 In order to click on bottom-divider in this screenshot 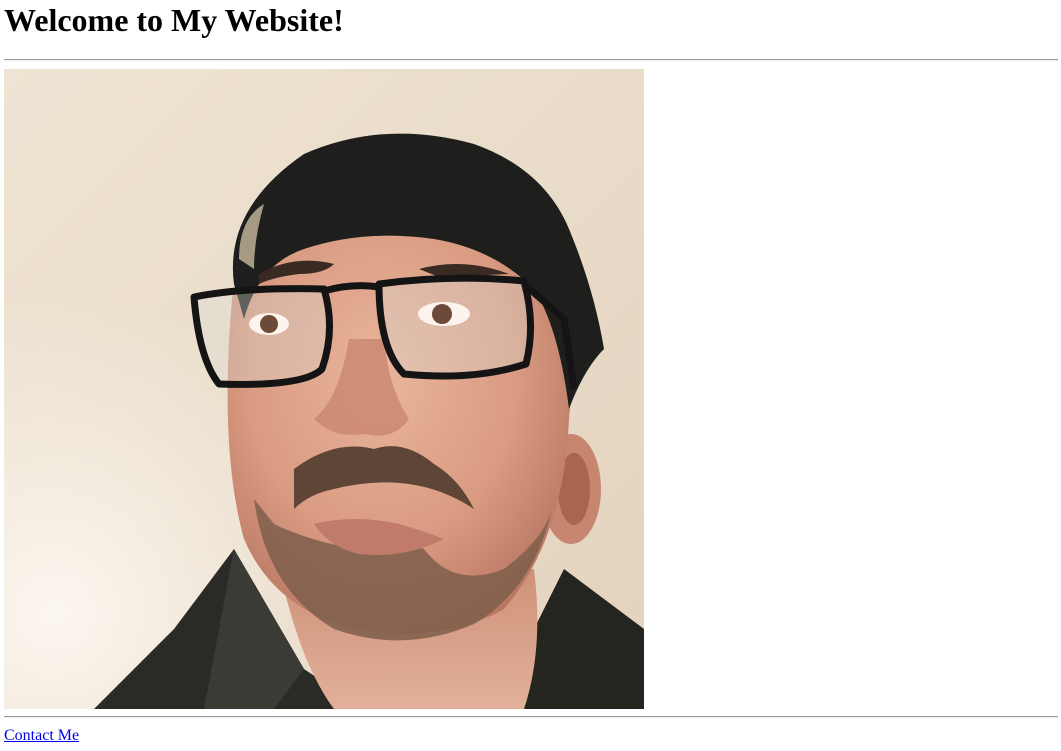, I will do `click(531, 717)`.